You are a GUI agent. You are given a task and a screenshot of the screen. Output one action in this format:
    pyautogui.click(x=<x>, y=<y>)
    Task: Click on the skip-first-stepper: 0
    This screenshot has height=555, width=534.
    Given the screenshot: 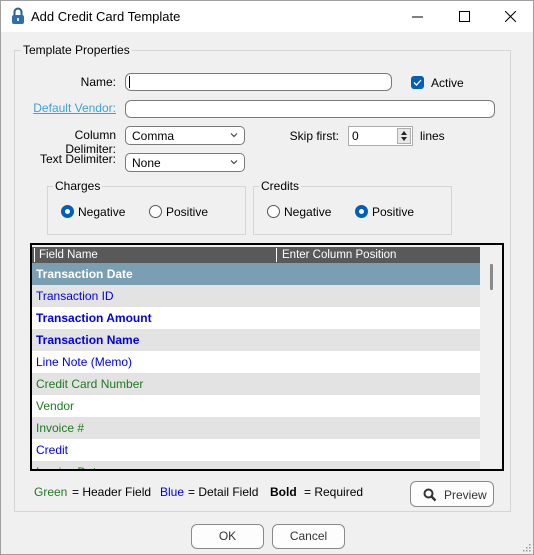 What is the action you would take?
    pyautogui.click(x=380, y=136)
    